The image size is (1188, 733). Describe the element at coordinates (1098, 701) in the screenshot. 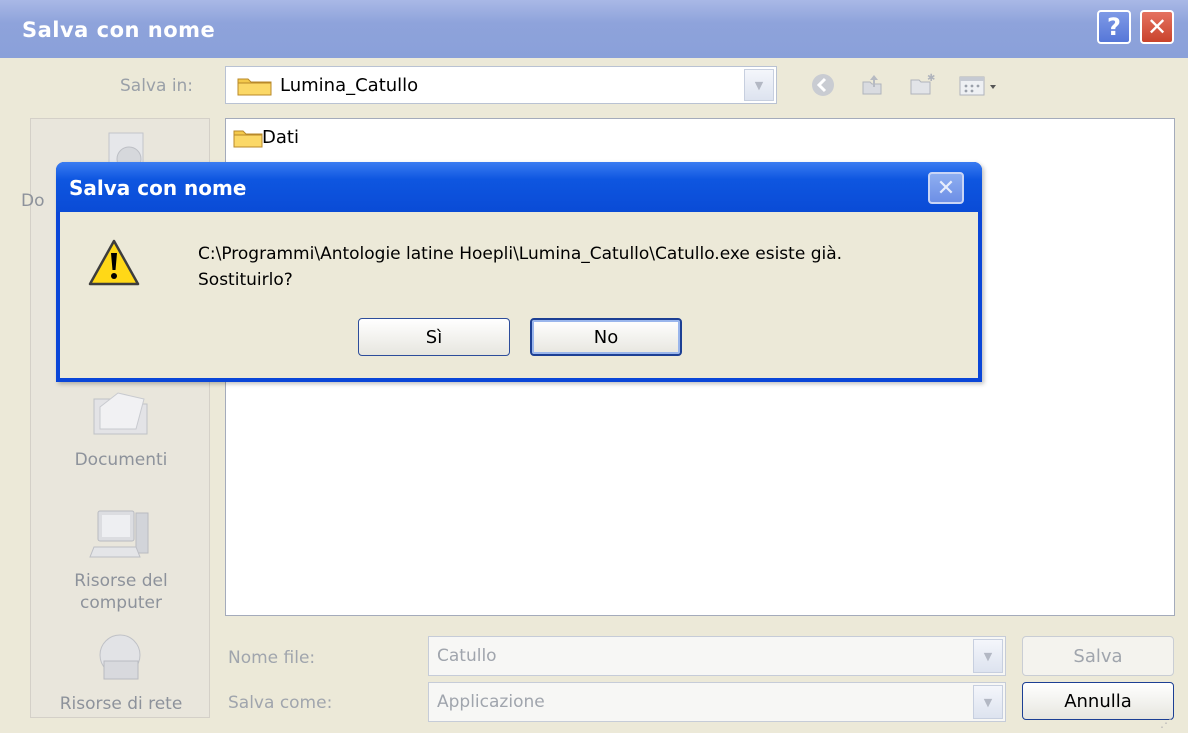

I see `cancel-button: Annulla` at that location.